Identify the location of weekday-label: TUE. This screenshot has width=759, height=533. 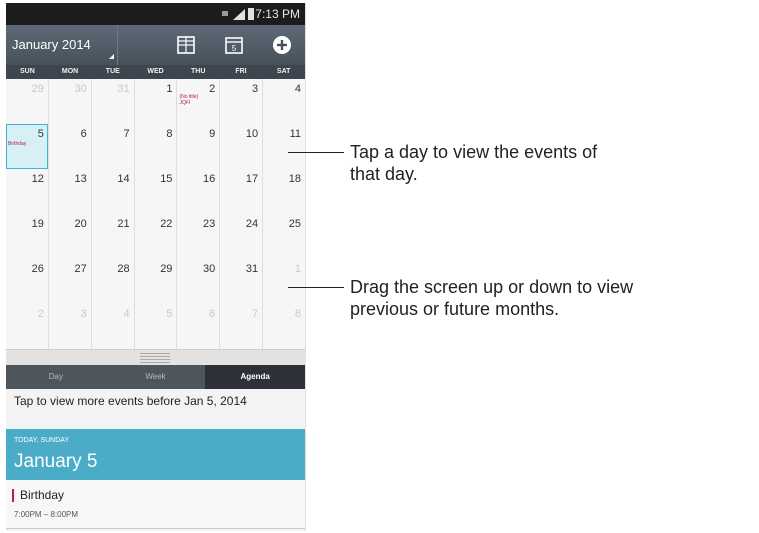
(112, 71).